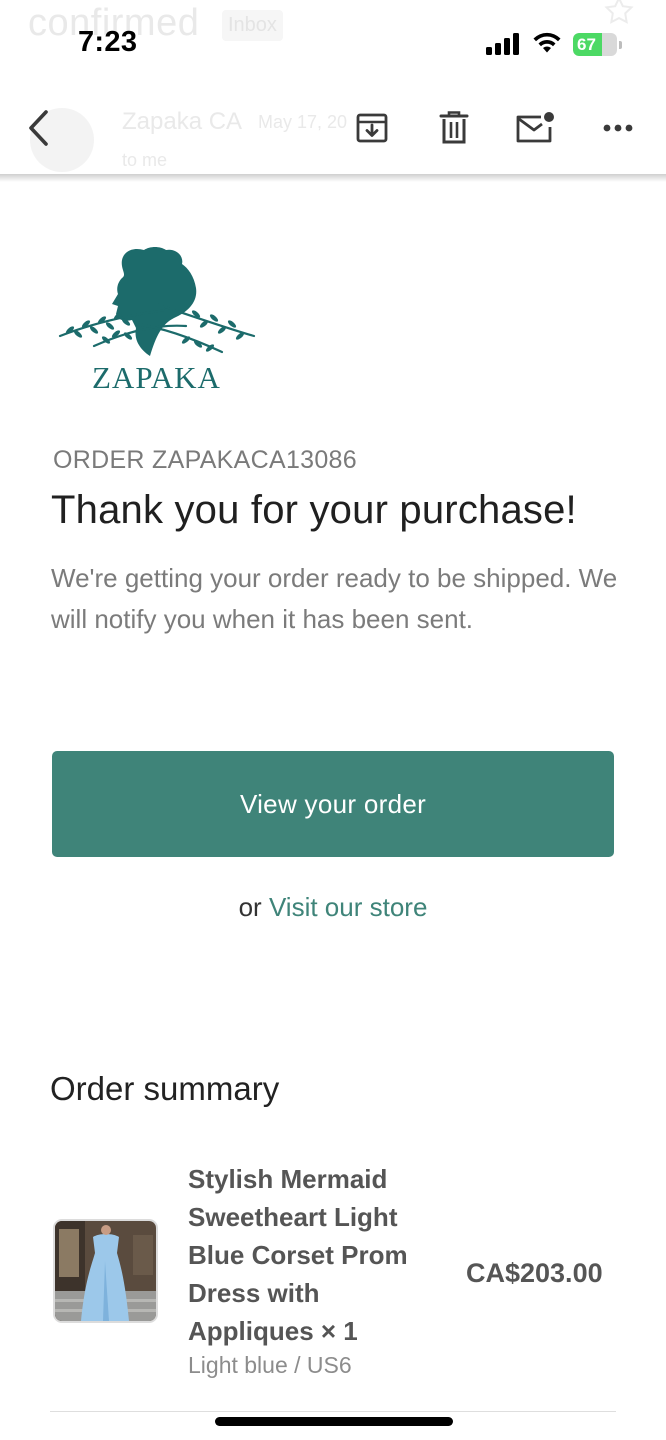  What do you see at coordinates (619, 12) in the screenshot?
I see `star-icon` at bounding box center [619, 12].